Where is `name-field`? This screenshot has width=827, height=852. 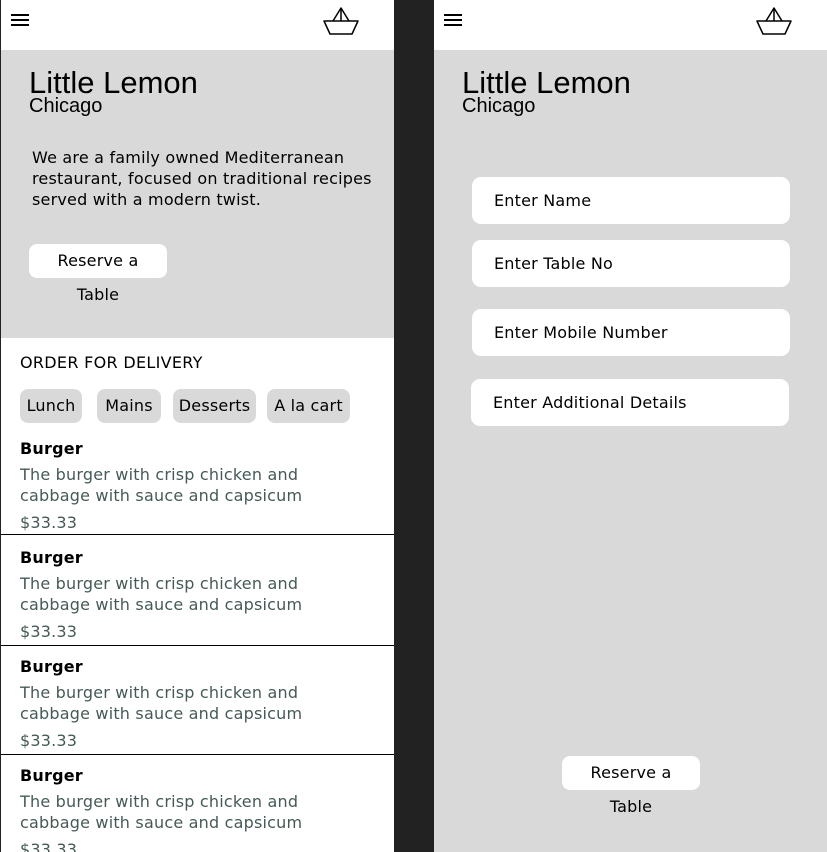 name-field is located at coordinates (631, 200).